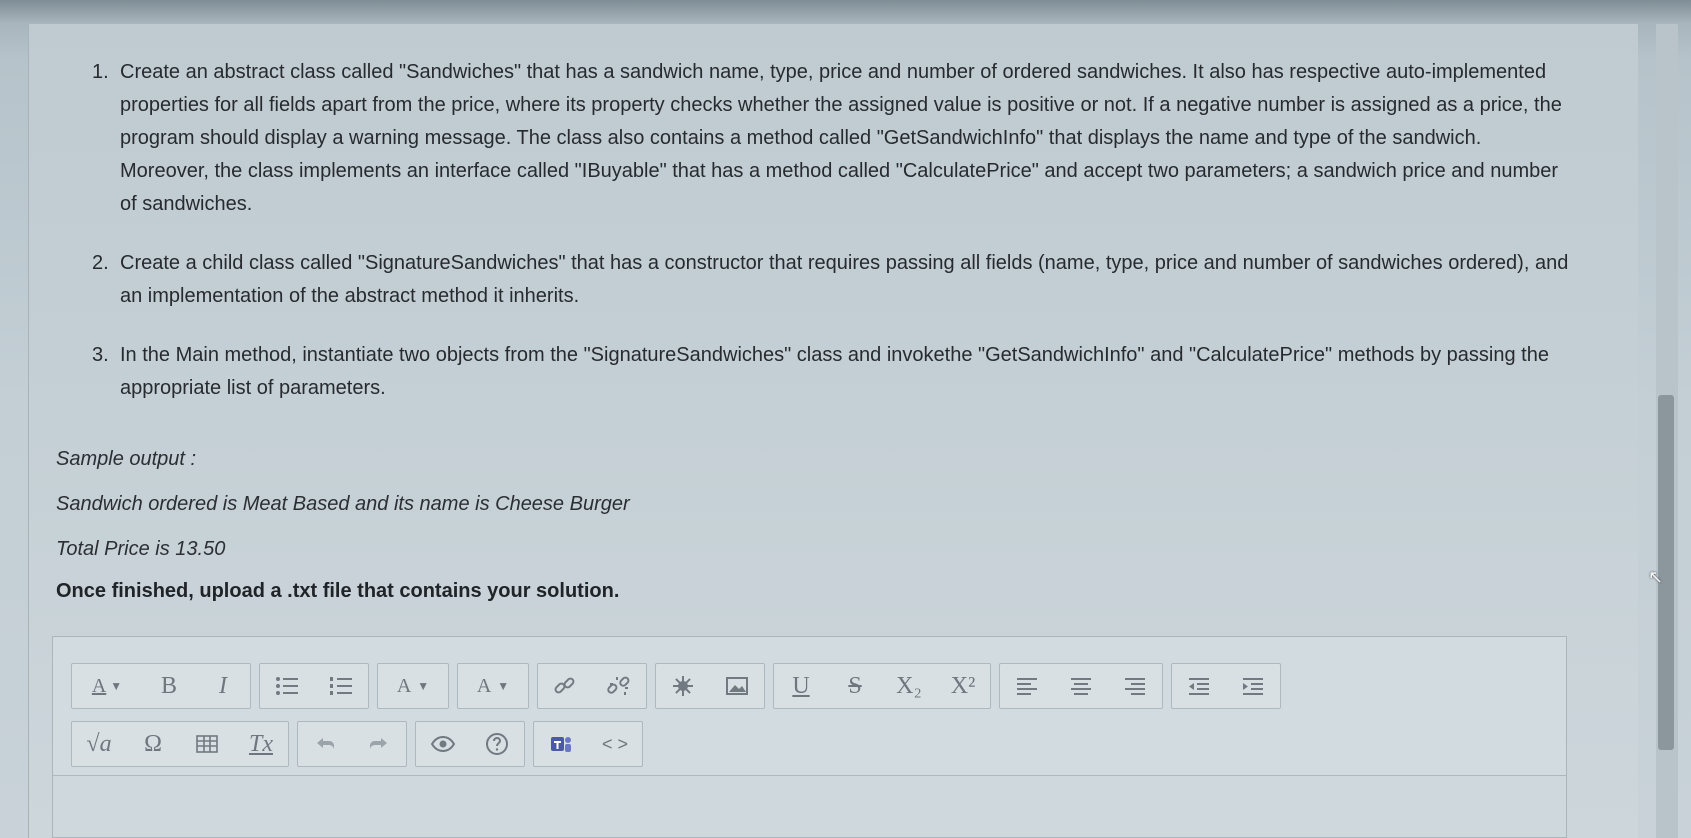 The height and width of the screenshot is (838, 1691). I want to click on toolbar-row-1: A ▼ B I A ▼ A ▼ U S X₂ X², so click(676, 686).